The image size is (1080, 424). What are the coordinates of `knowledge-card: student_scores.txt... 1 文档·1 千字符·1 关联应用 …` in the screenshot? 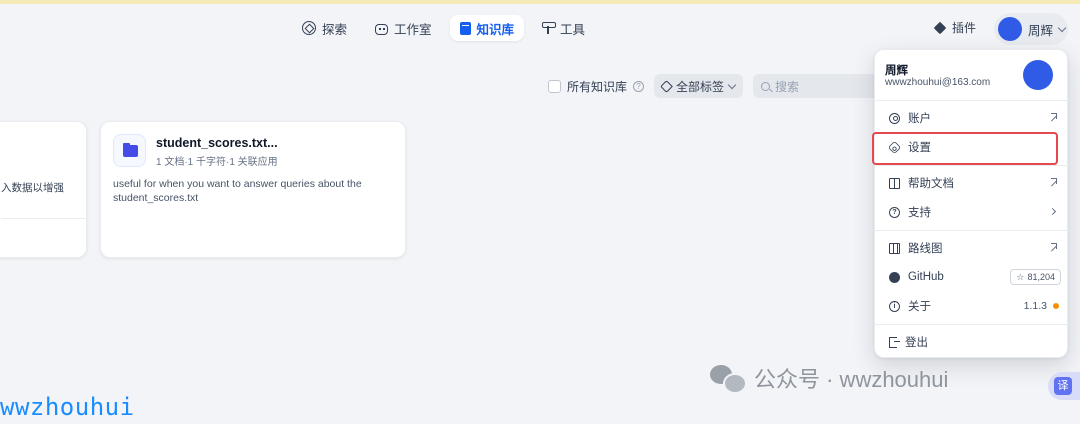 It's located at (253, 189).